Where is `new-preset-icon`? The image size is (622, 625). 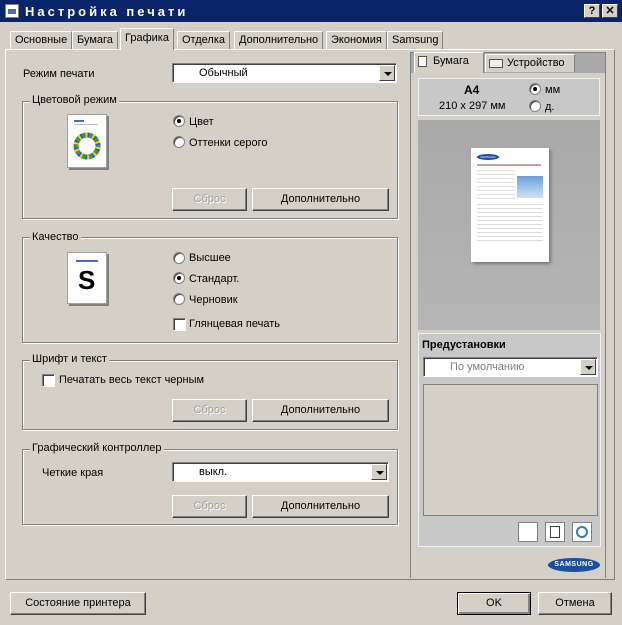 new-preset-icon is located at coordinates (528, 532).